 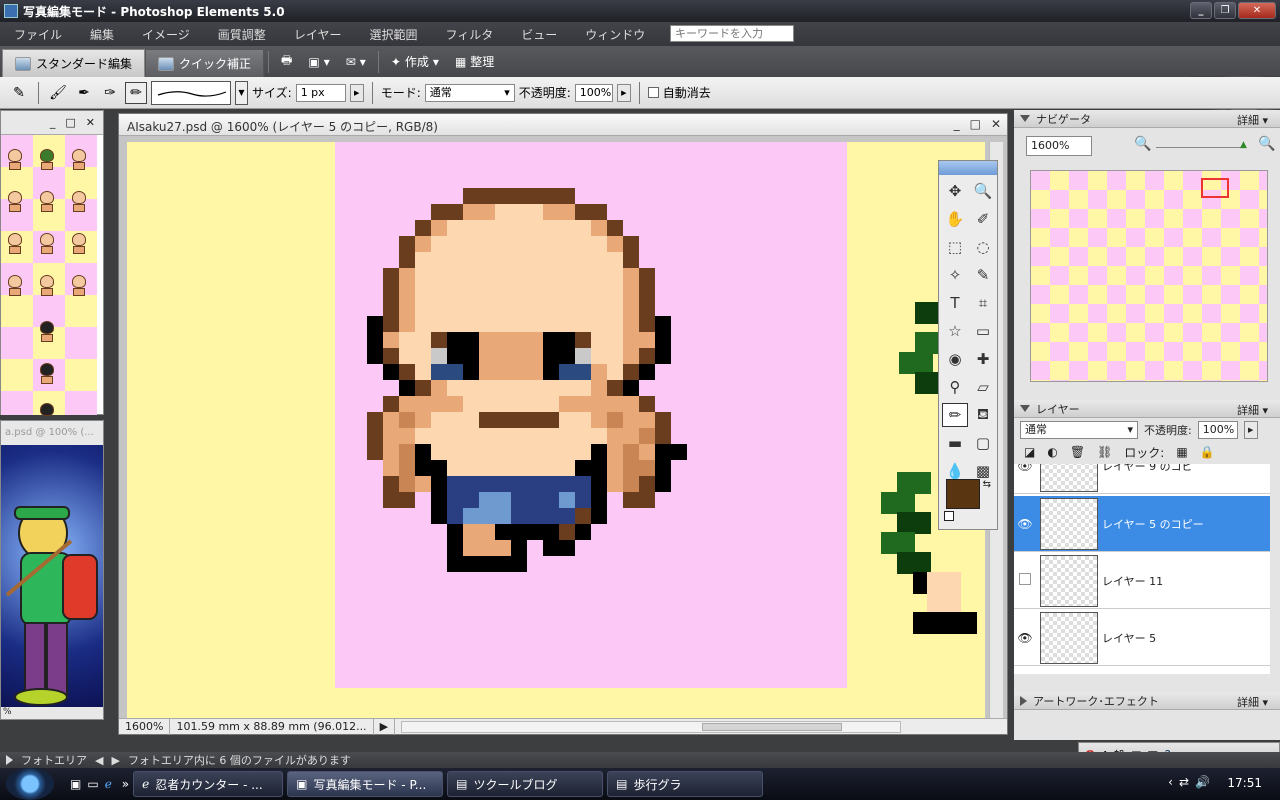 What do you see at coordinates (356, 62) in the screenshot?
I see `share-button: ✉ ▾` at bounding box center [356, 62].